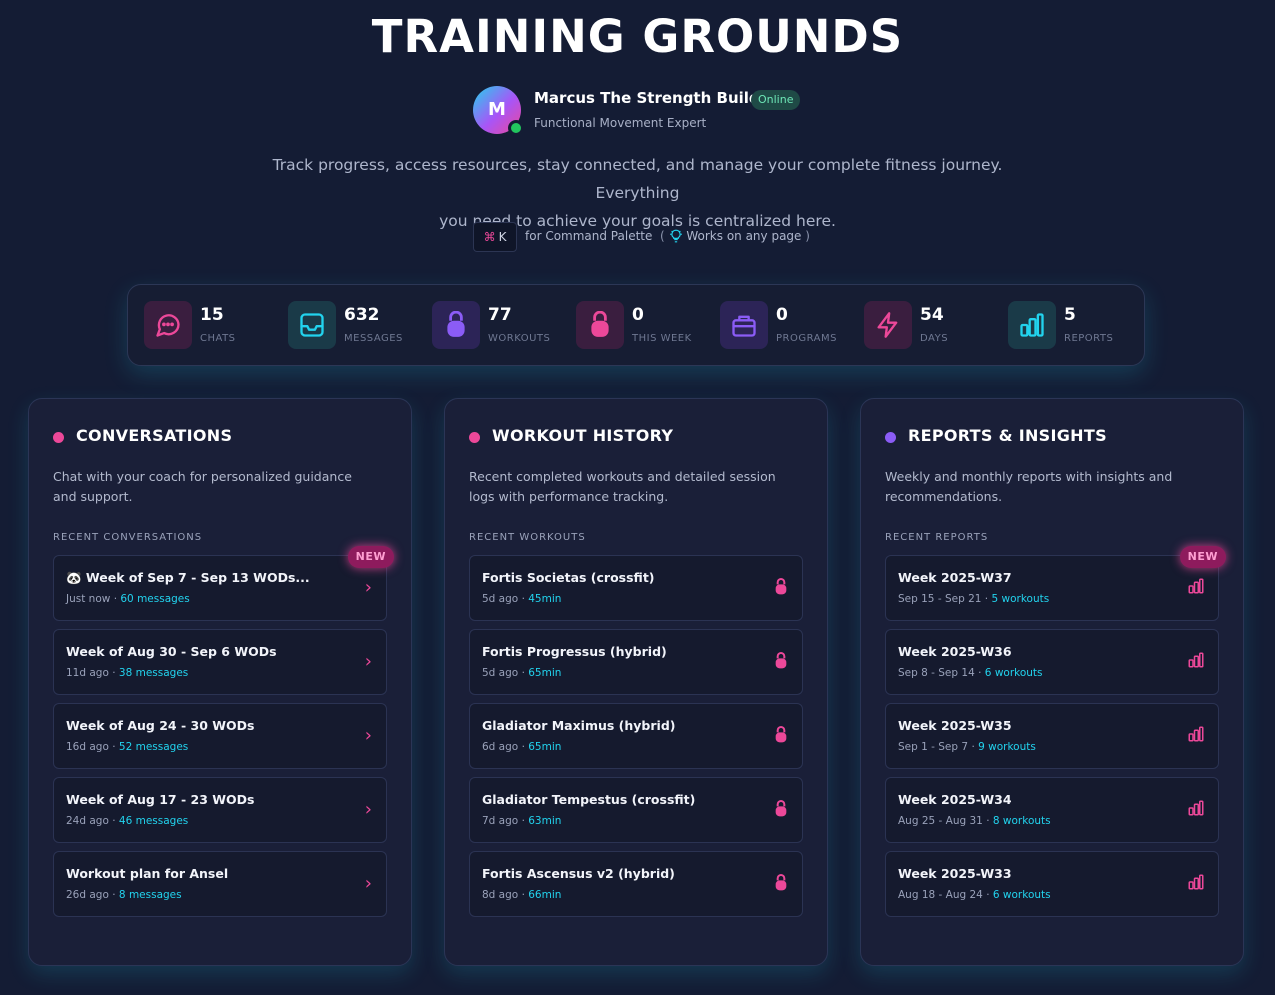 The width and height of the screenshot is (1275, 995). Describe the element at coordinates (662, 338) in the screenshot. I see `stat-label: THIS WEEK` at that location.